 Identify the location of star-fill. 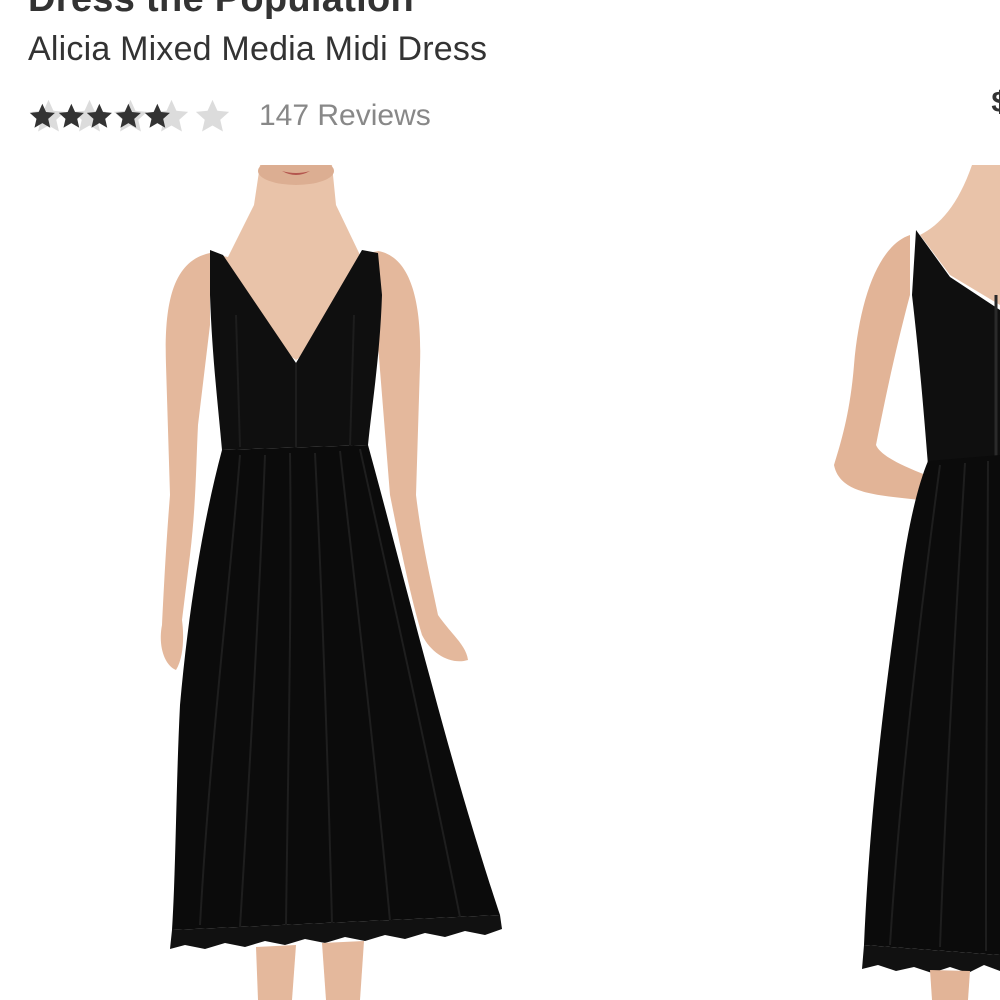
(100, 116).